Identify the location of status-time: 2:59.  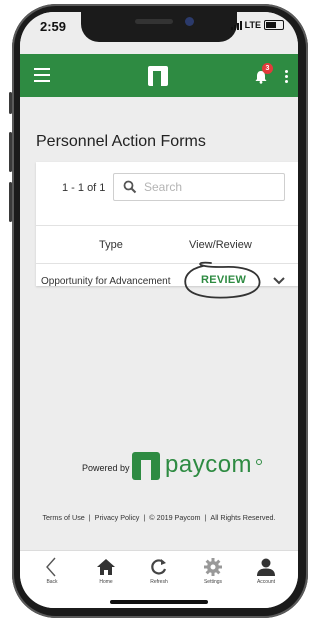
(53, 26).